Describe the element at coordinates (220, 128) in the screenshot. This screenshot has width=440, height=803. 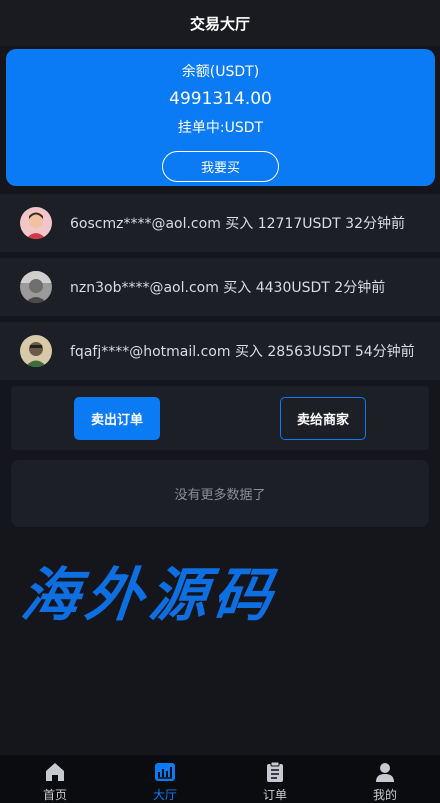
I see `pending-orders-label: 挂单中:USDT` at that location.